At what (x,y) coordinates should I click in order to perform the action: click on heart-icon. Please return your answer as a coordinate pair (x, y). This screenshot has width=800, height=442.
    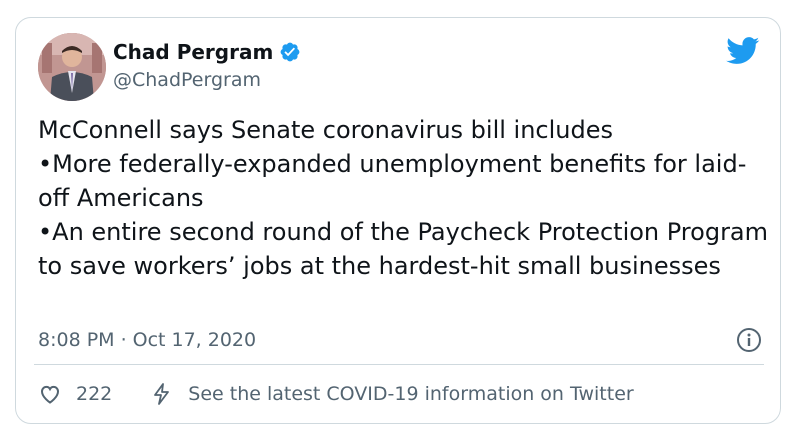
    Looking at the image, I should click on (50, 394).